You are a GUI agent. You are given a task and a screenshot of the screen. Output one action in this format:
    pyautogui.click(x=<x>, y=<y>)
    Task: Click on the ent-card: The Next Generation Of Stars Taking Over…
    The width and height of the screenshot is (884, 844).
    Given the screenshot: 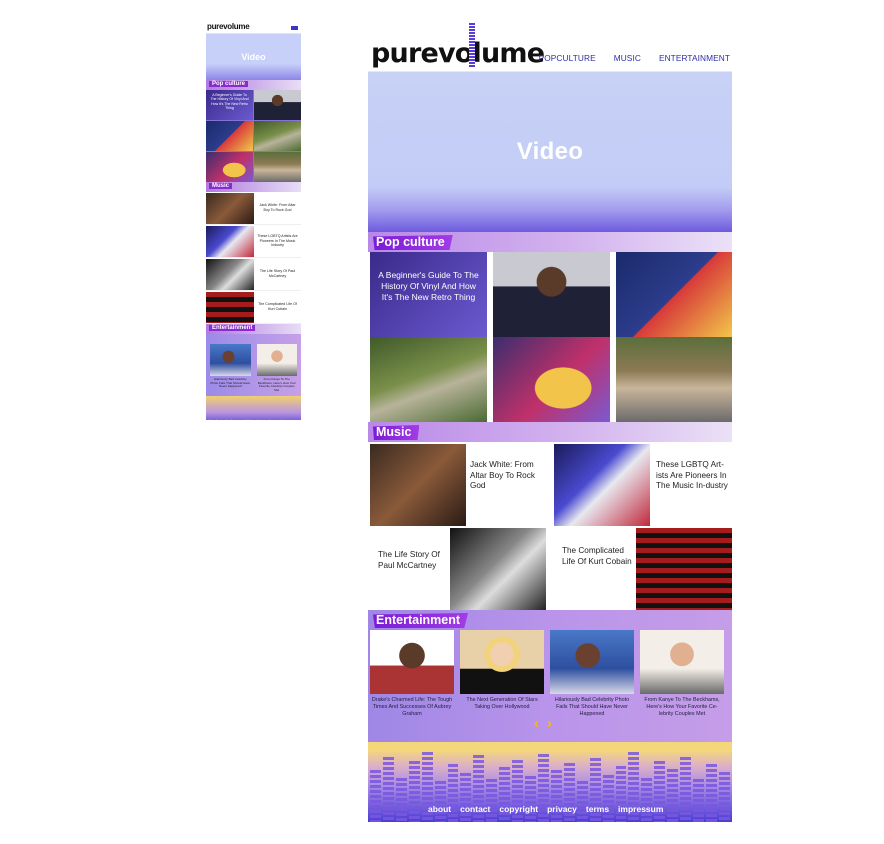 What is the action you would take?
    pyautogui.click(x=502, y=673)
    